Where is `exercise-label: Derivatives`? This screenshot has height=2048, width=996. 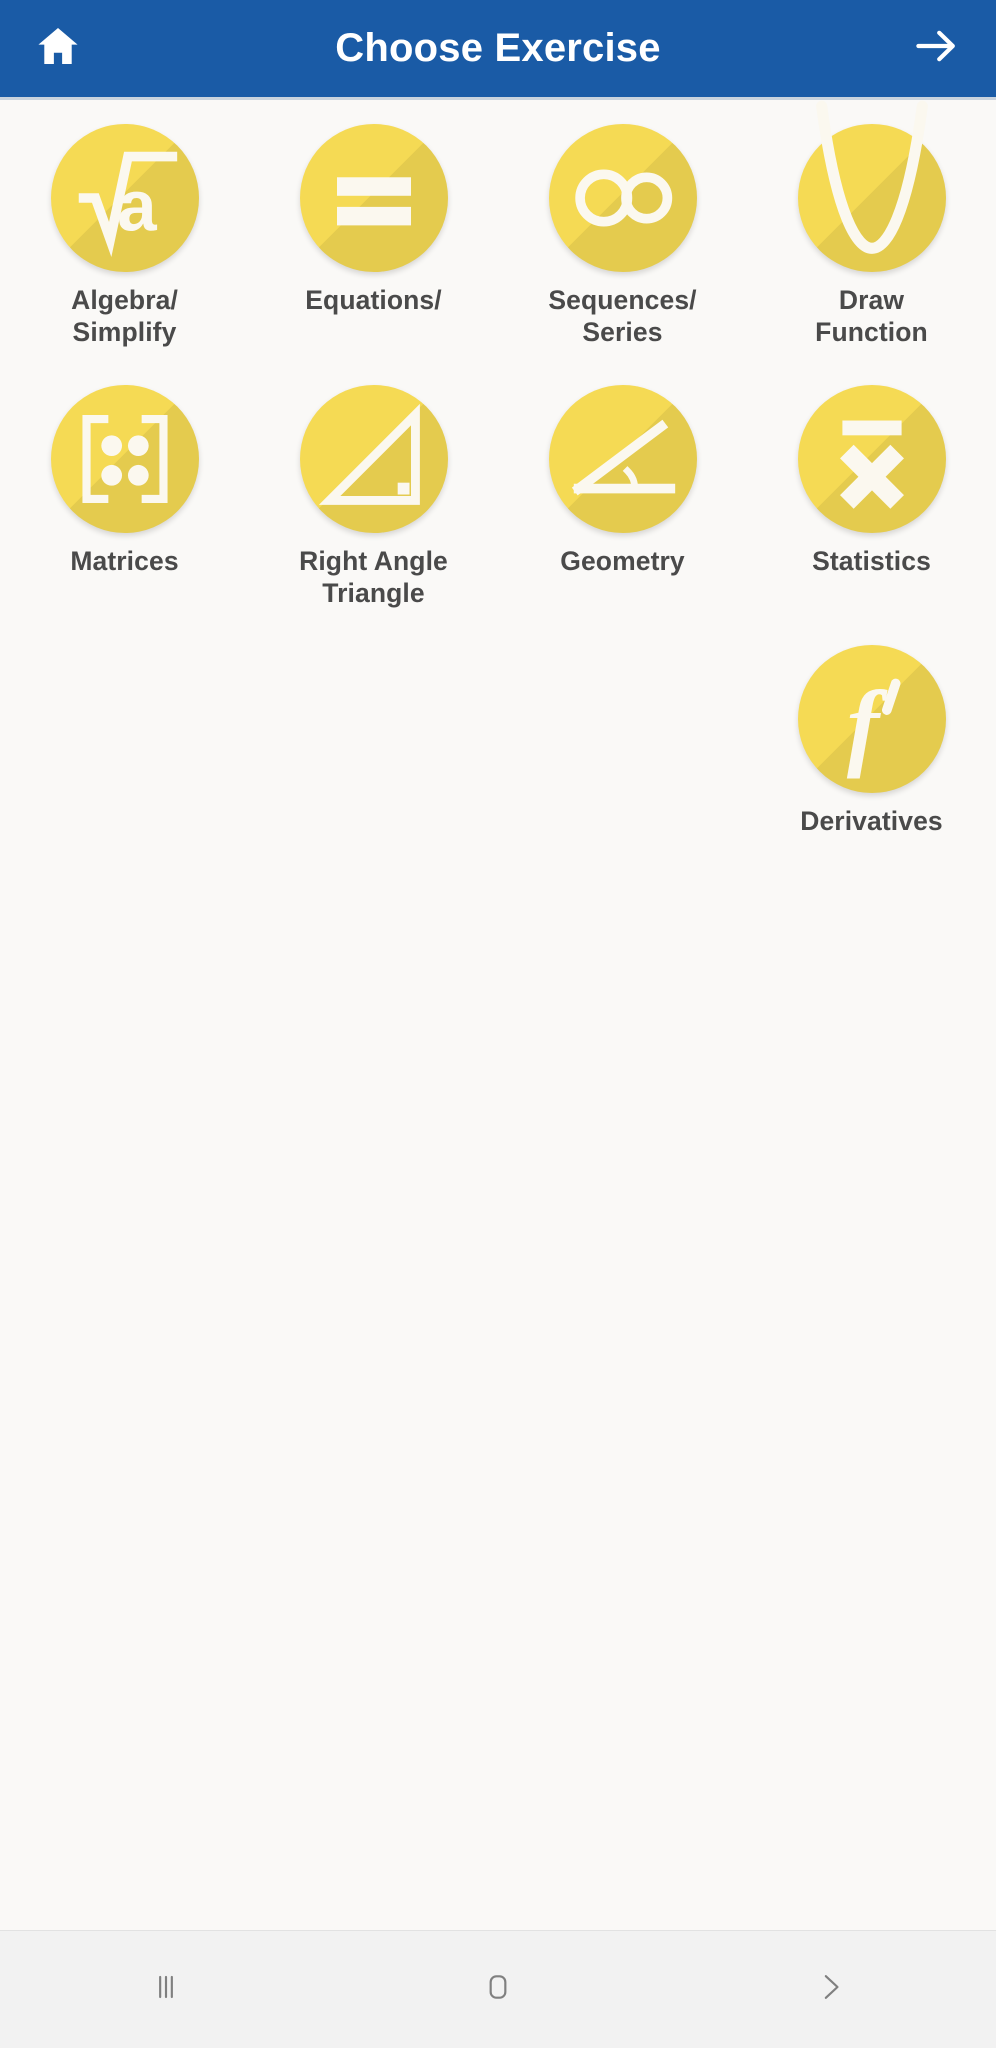
exercise-label: Derivatives is located at coordinates (871, 821).